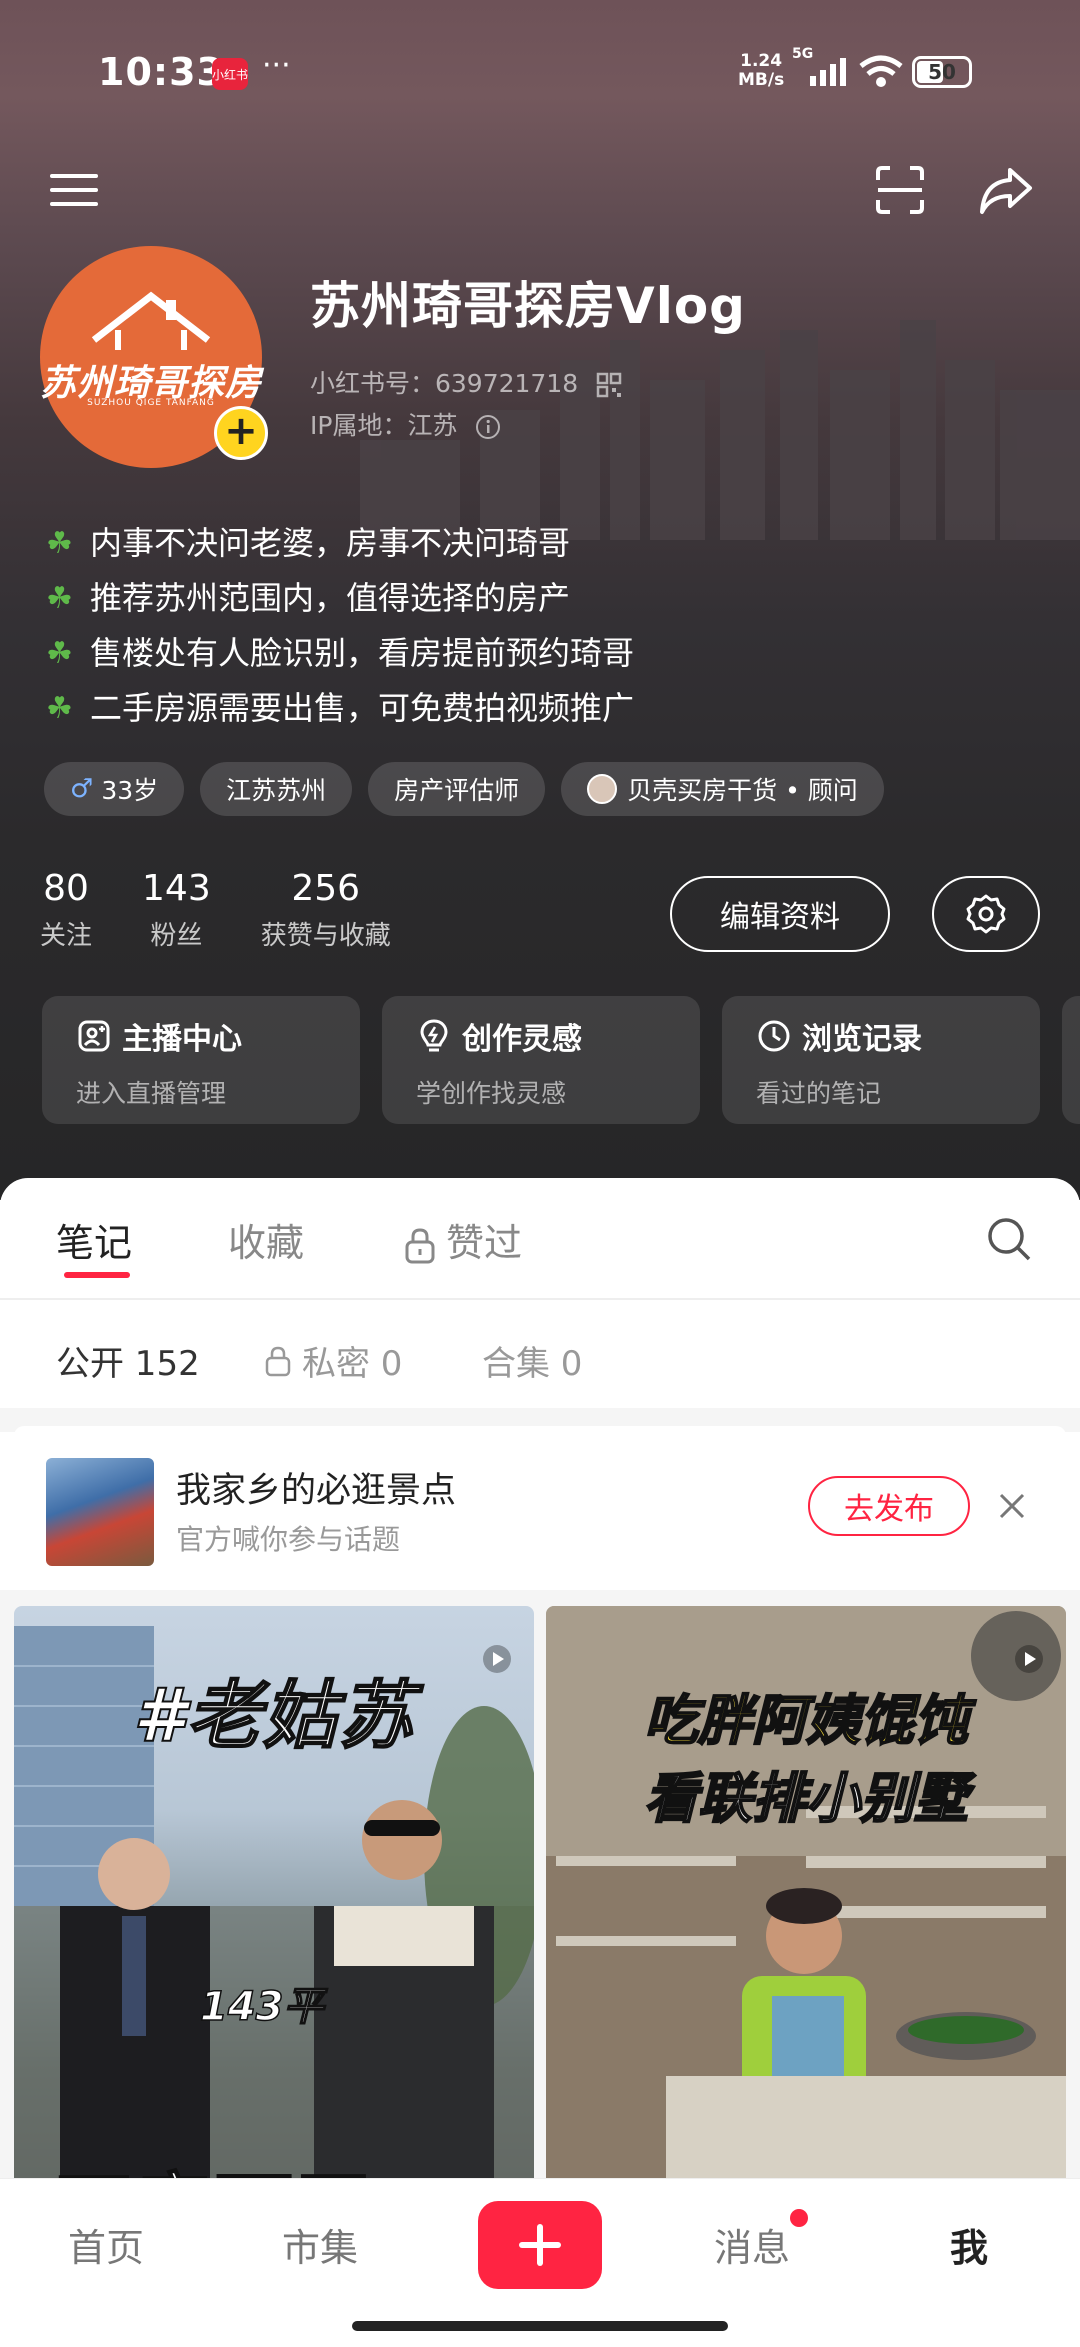 This screenshot has width=1080, height=2347. Describe the element at coordinates (241, 433) in the screenshot. I see `add-story-button: +` at that location.